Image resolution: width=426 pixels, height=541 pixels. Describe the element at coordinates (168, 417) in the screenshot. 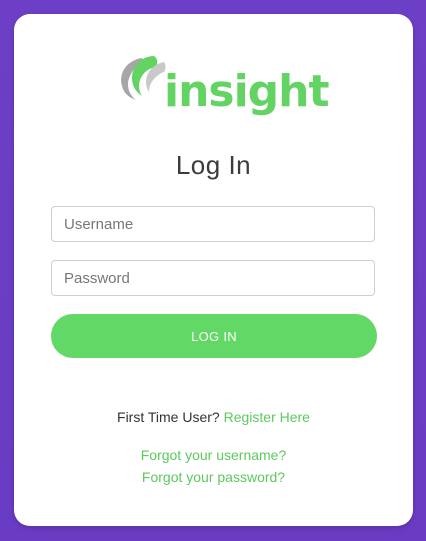

I see `first-time-user-text: First Time User?` at that location.